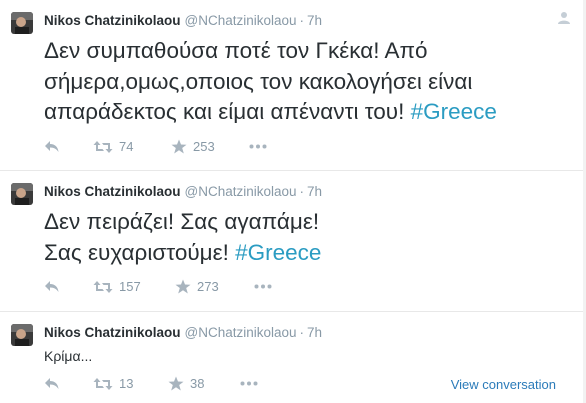 The image size is (586, 403). I want to click on retweet-count: 13, so click(126, 383).